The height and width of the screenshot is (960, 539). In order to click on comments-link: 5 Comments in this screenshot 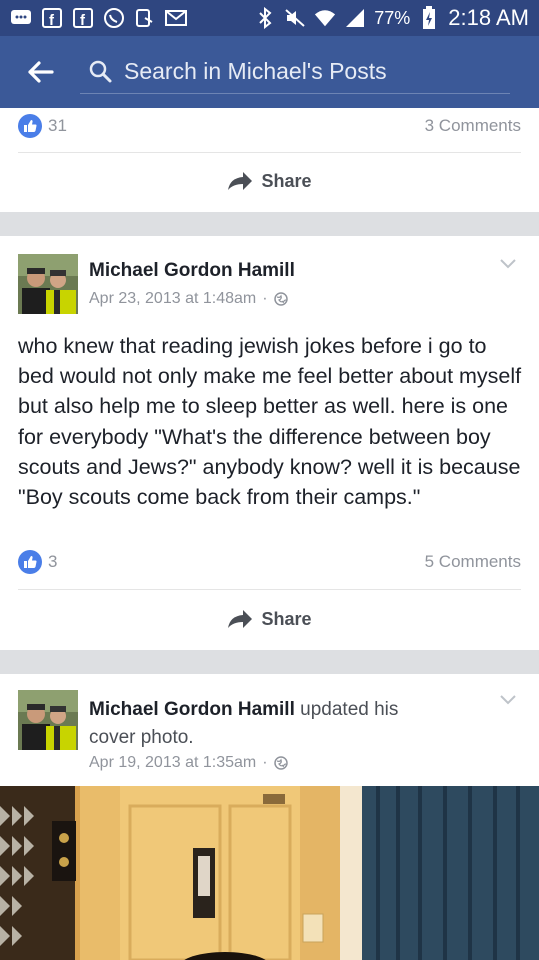, I will do `click(473, 562)`.